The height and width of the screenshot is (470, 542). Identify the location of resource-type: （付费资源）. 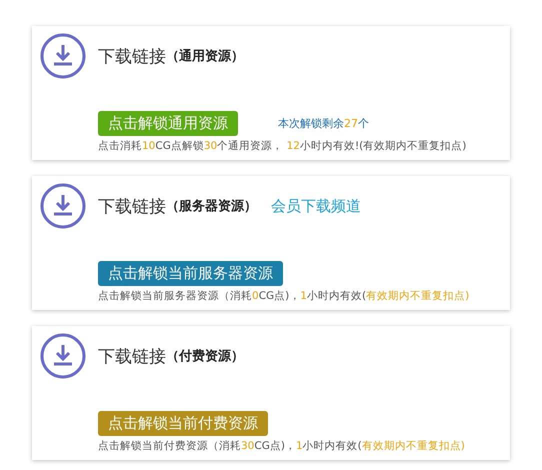
(205, 356).